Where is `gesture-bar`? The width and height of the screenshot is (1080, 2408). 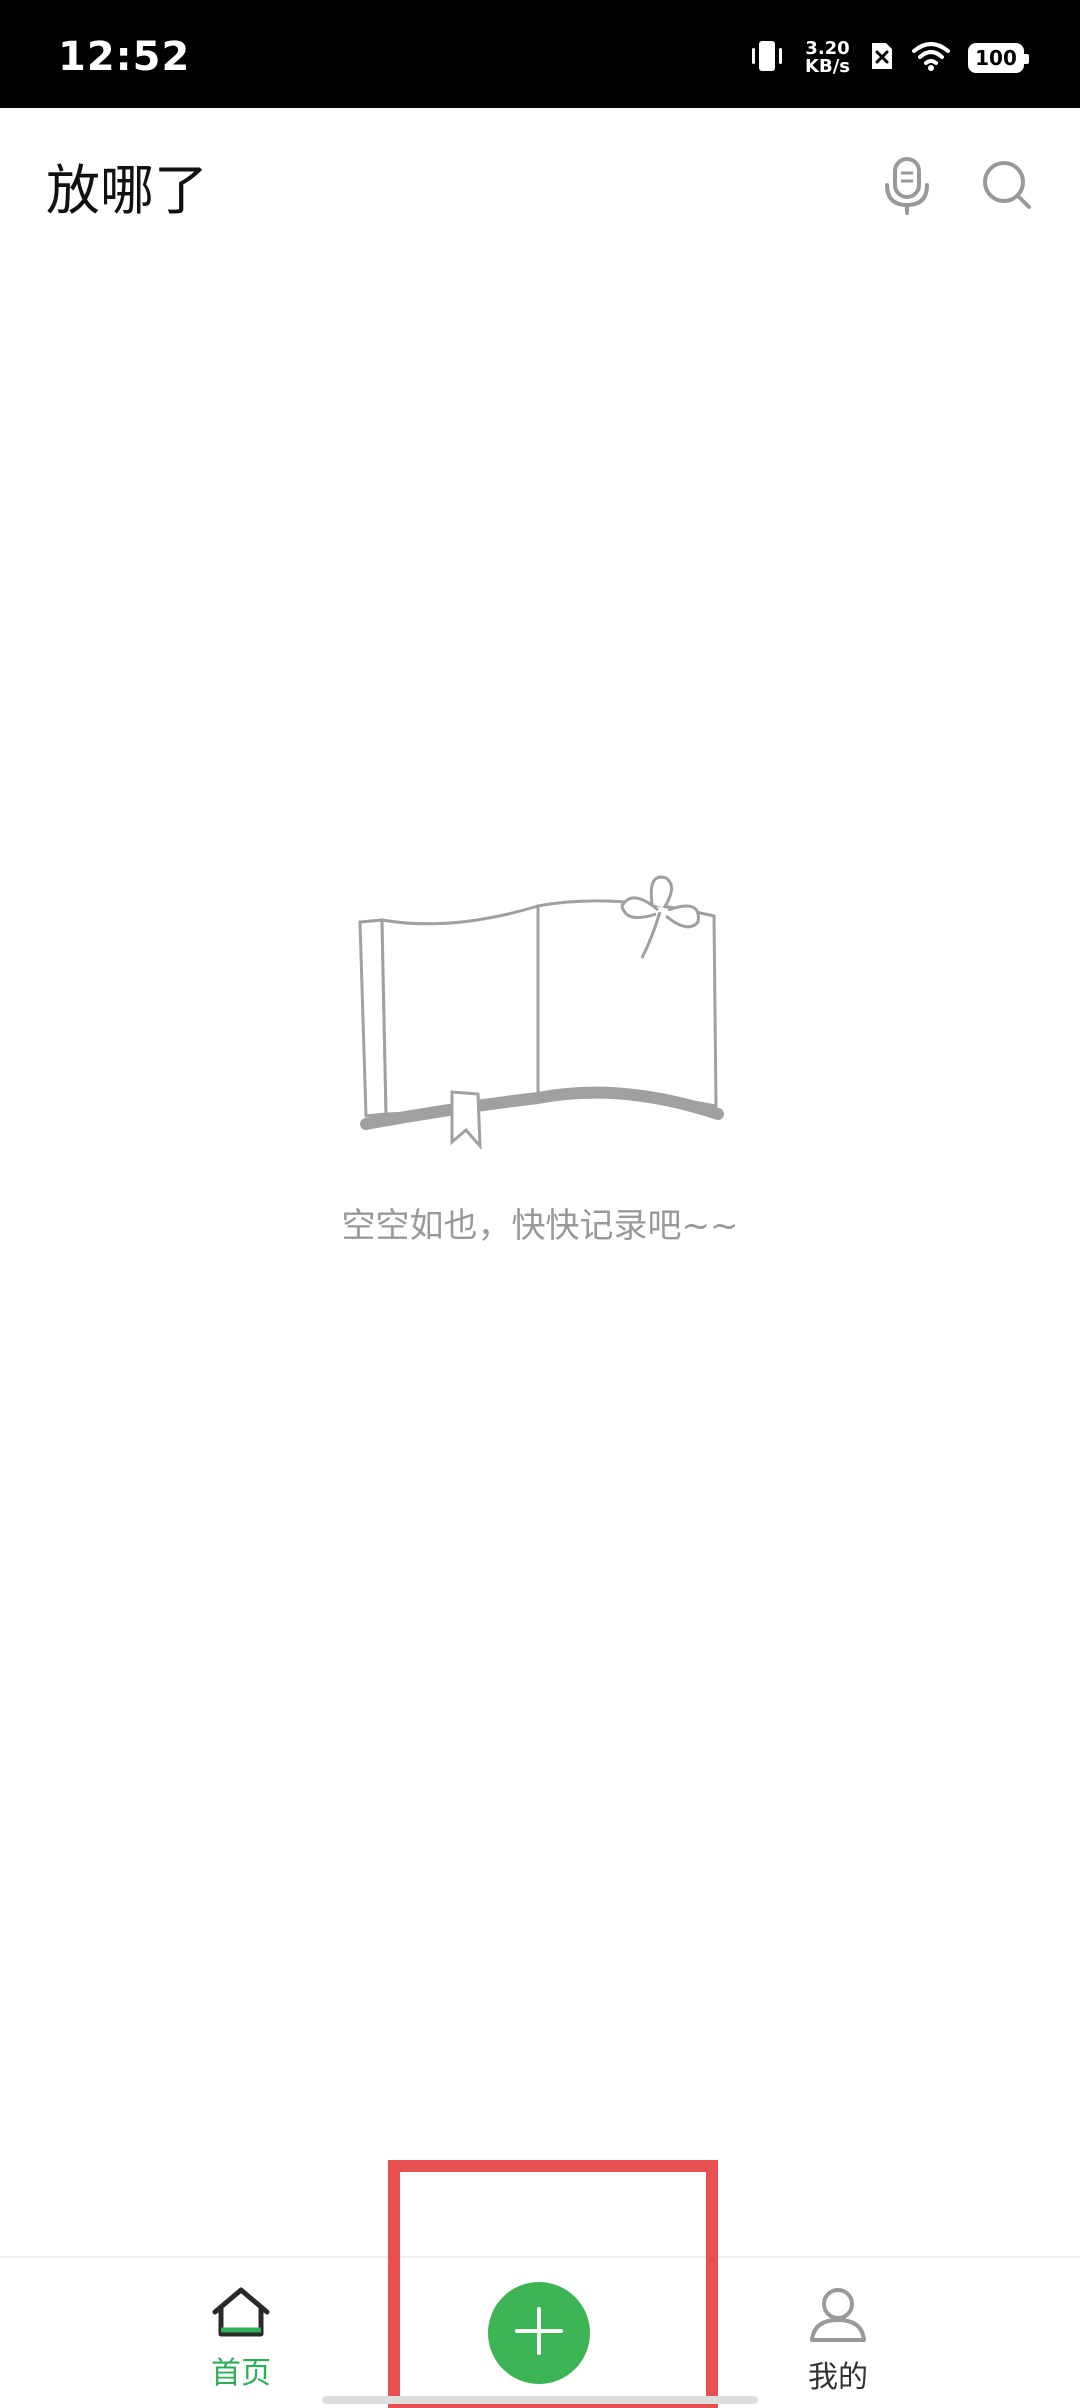 gesture-bar is located at coordinates (540, 2400).